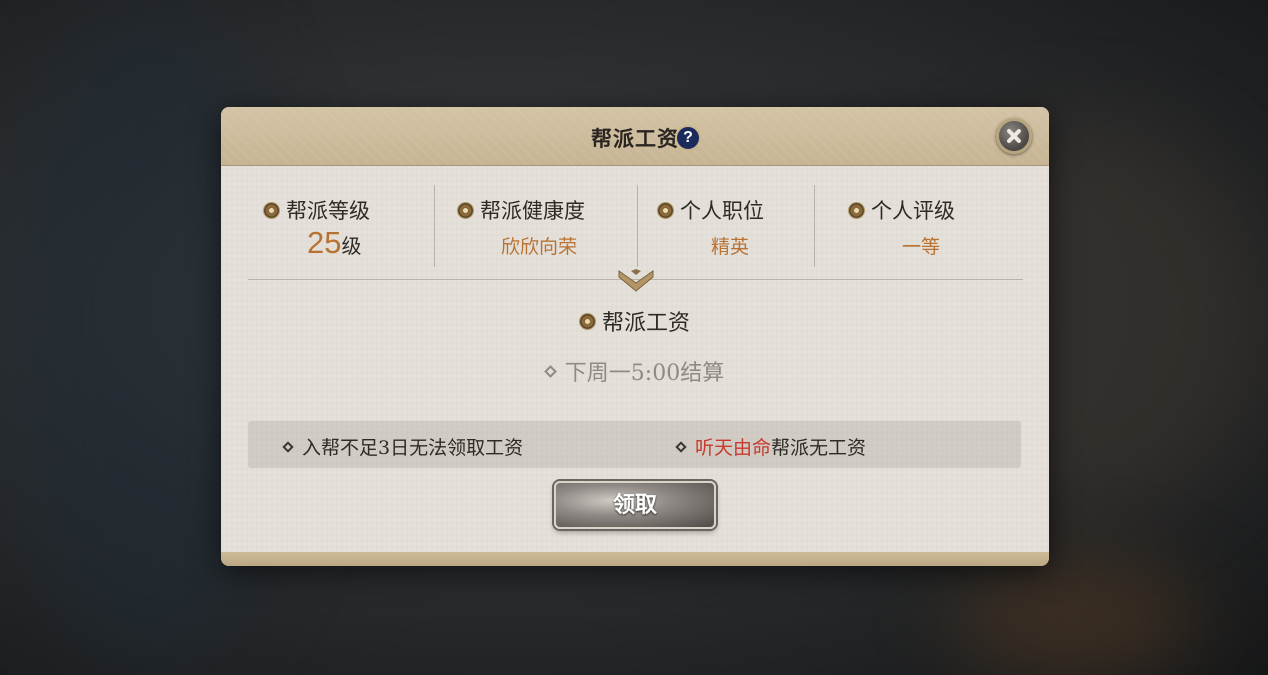 This screenshot has height=675, width=1268. Describe the element at coordinates (722, 211) in the screenshot. I see `stat-label-text: 个人职位` at that location.